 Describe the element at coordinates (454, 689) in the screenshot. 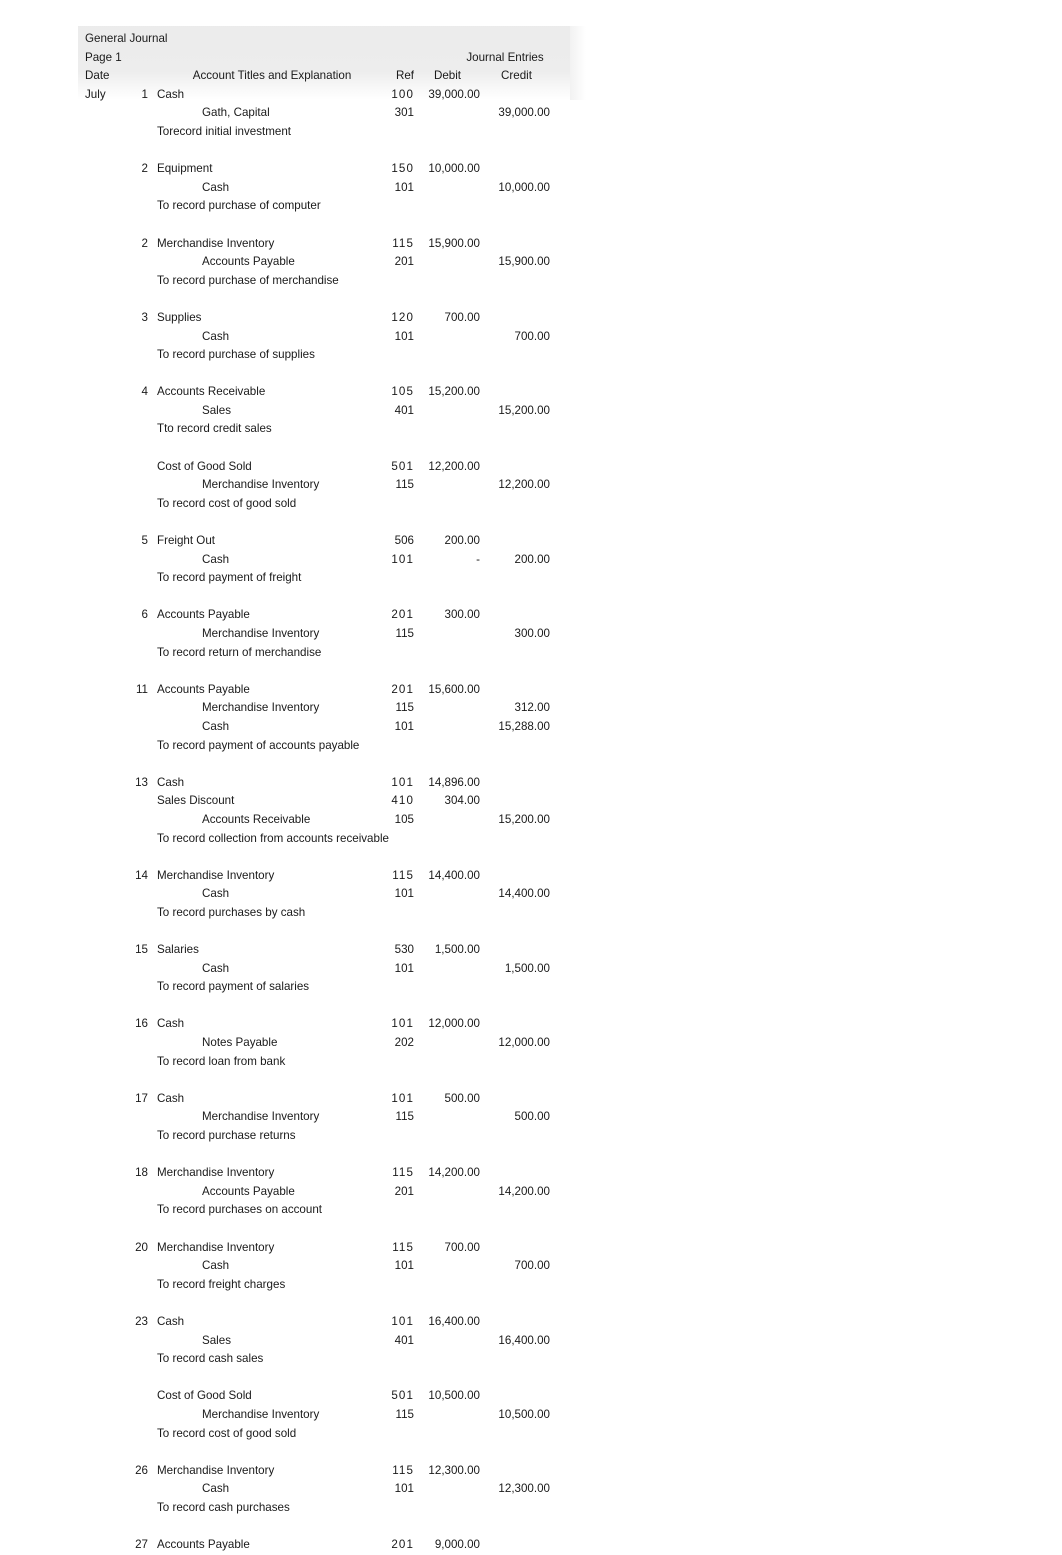

I see `entry-debit-amount: 15,600.00` at that location.